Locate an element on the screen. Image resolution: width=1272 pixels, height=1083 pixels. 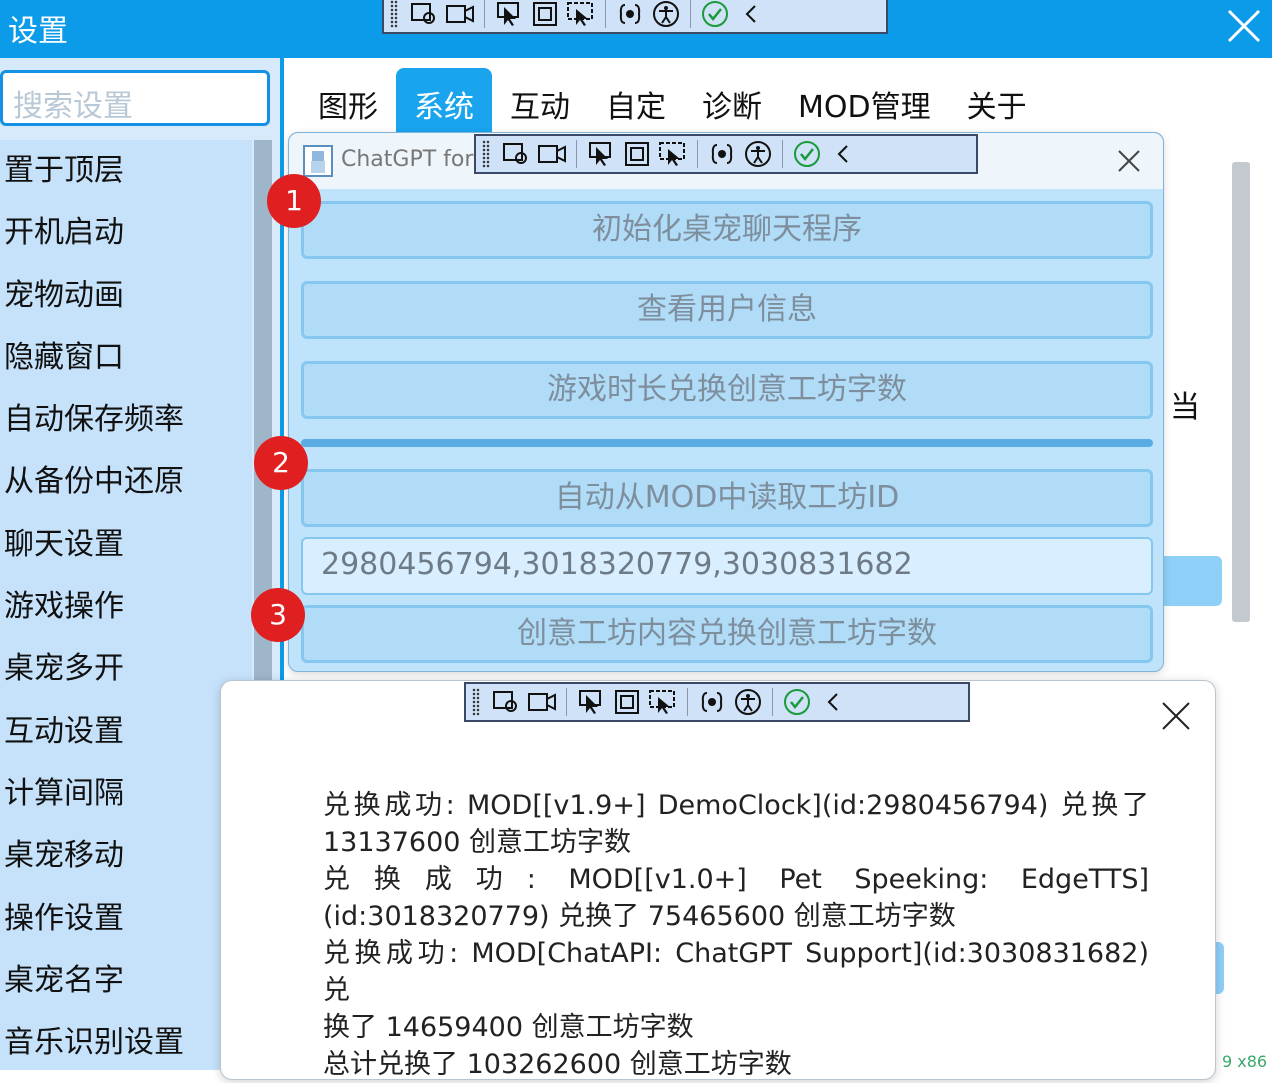
tab-diagnostics: 诊断 is located at coordinates (732, 101).